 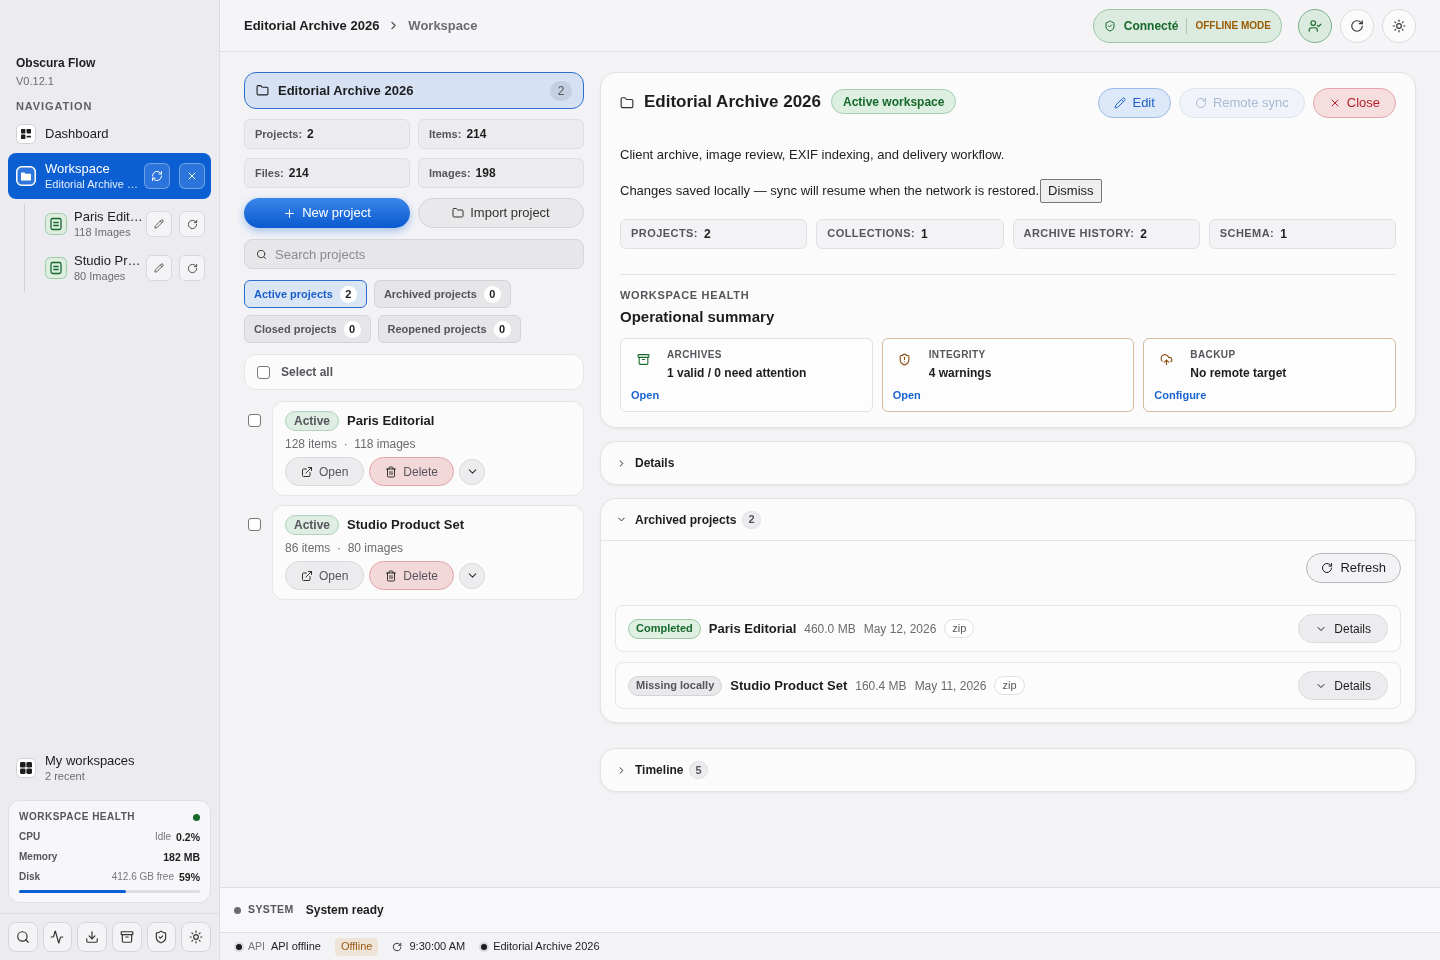 I want to click on trash-icon, so click(x=391, y=575).